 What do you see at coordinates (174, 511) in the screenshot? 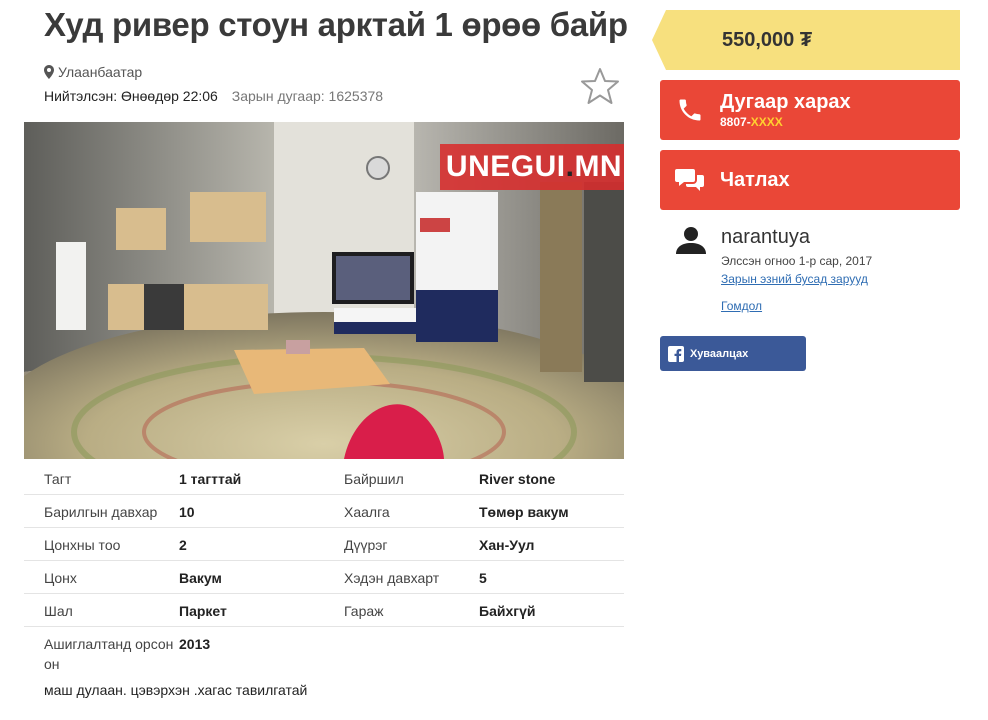
I see `spec-row: Барилгын давхар 10` at bounding box center [174, 511].